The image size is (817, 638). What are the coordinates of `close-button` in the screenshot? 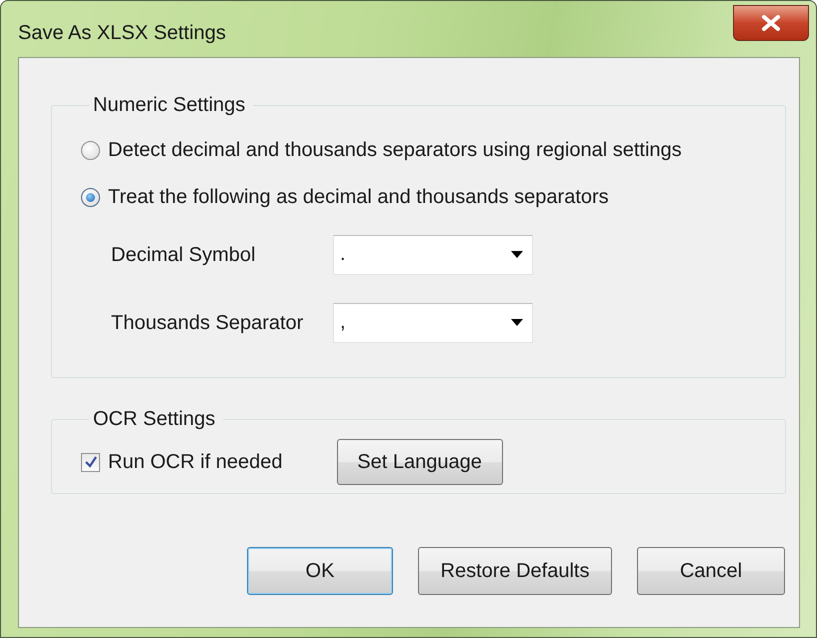 It's located at (771, 23).